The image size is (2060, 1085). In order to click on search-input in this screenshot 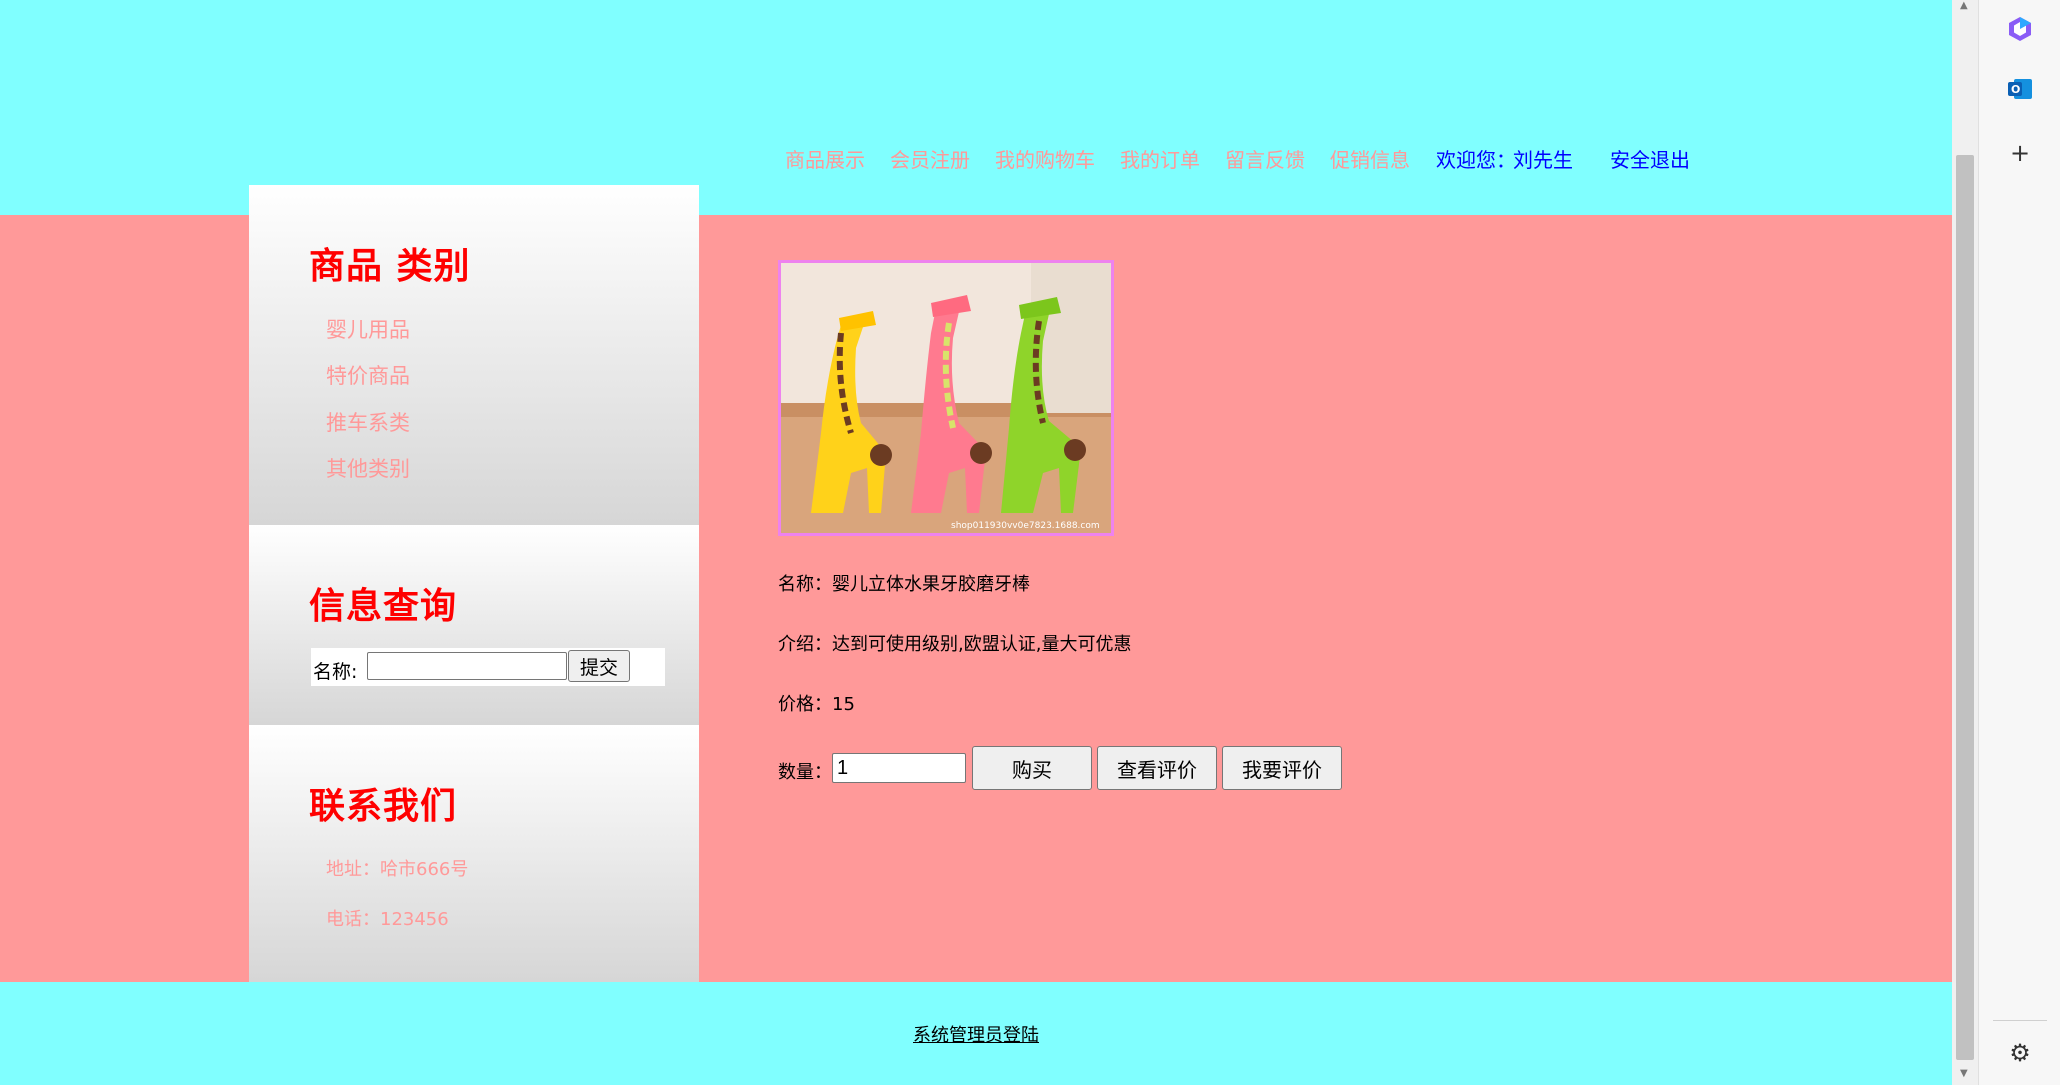, I will do `click(467, 666)`.